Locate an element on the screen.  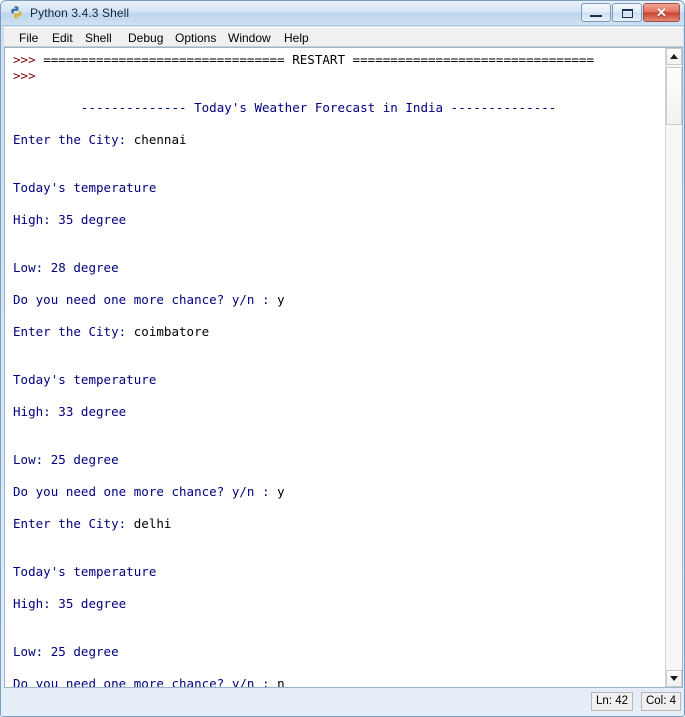
shell-line: High: 33 degree is located at coordinates (339, 412).